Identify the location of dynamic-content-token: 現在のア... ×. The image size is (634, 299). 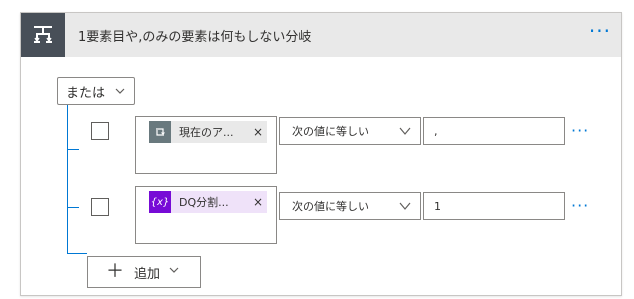
(208, 132).